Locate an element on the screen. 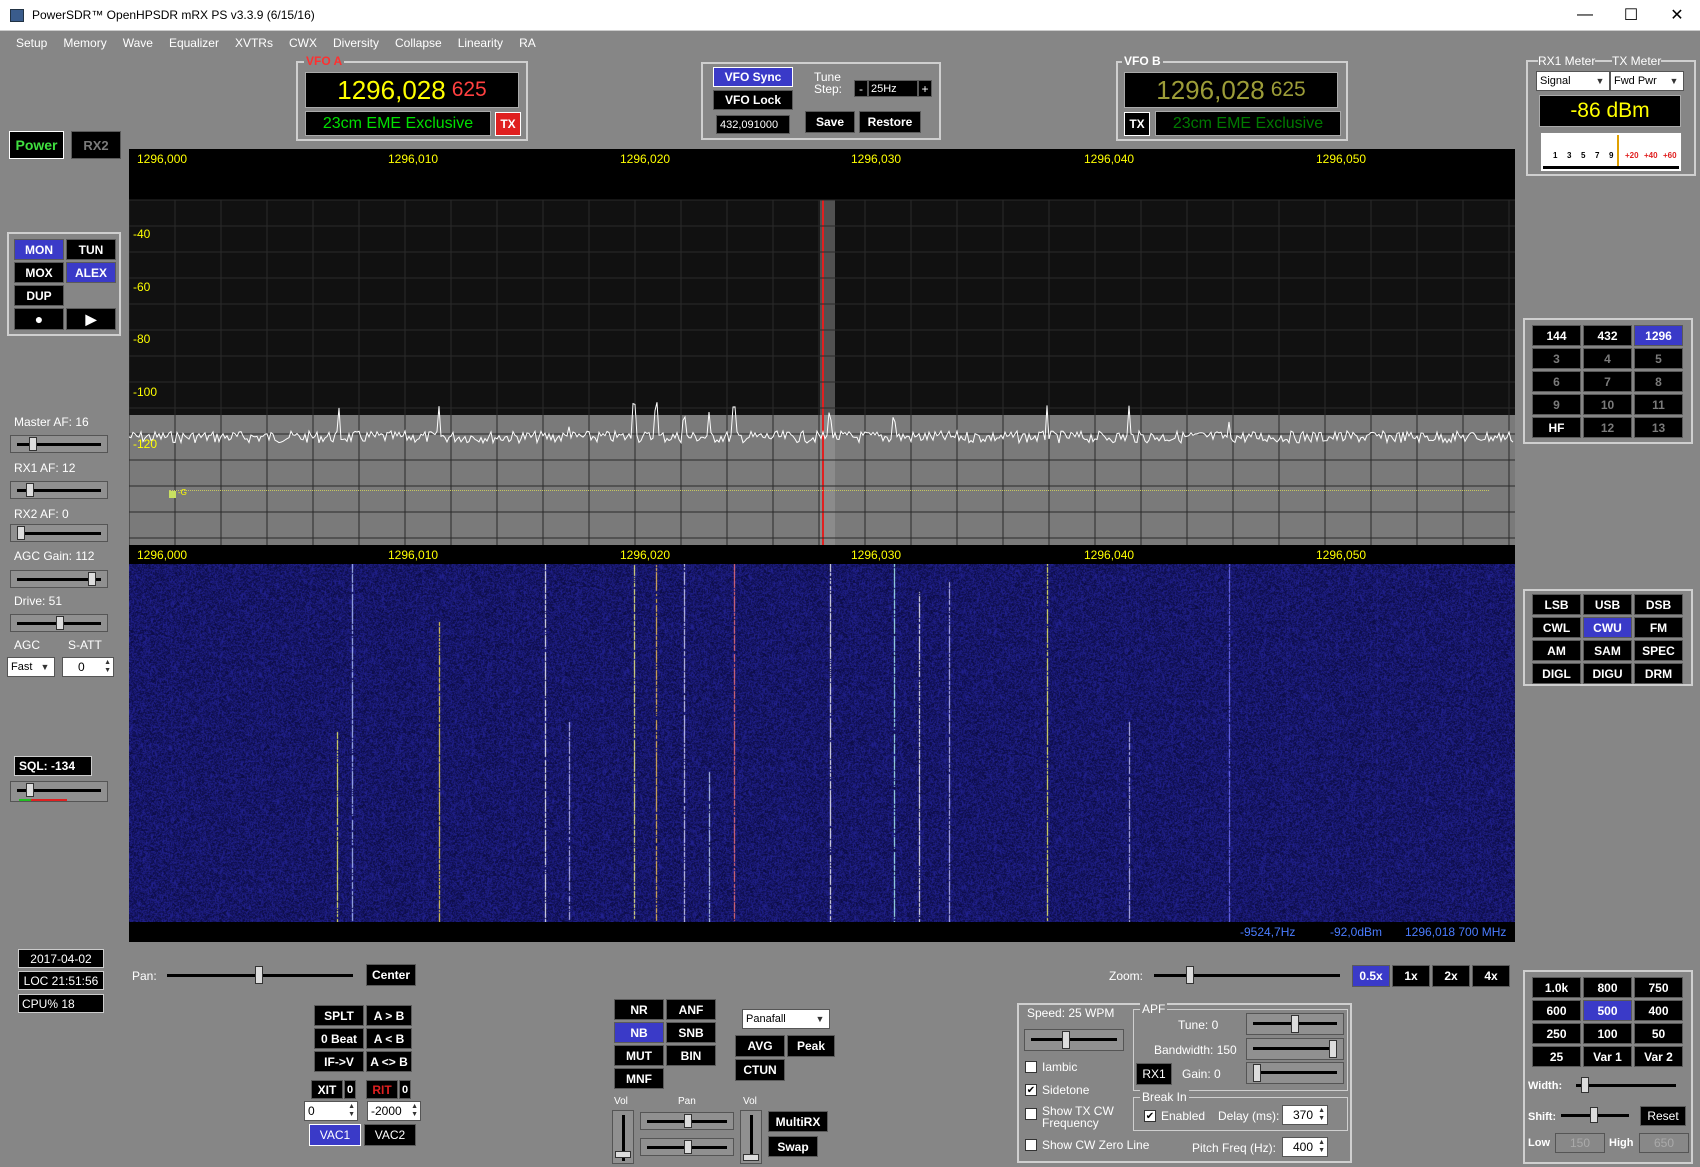 The height and width of the screenshot is (1167, 1700). filter-button-50: 50 is located at coordinates (1658, 1033).